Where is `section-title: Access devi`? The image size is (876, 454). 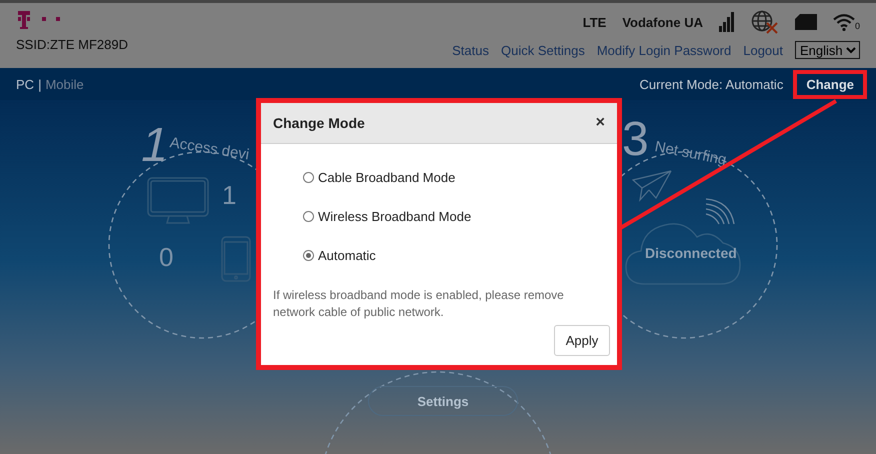
section-title: Access devi is located at coordinates (209, 149).